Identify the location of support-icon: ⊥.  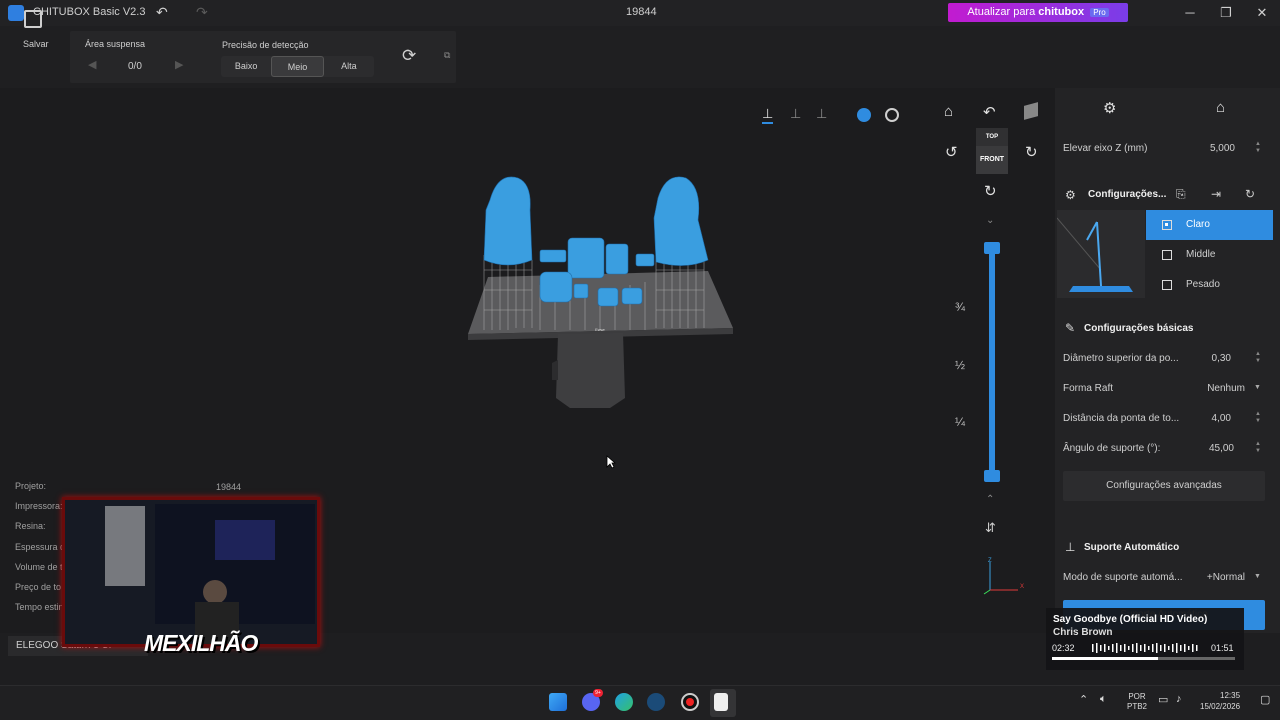
(1070, 547).